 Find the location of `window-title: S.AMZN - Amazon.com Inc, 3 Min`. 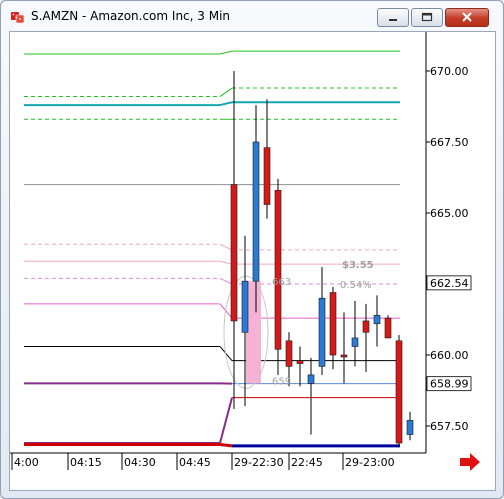

window-title: S.AMZN - Amazon.com Inc, 3 Min is located at coordinates (131, 16).